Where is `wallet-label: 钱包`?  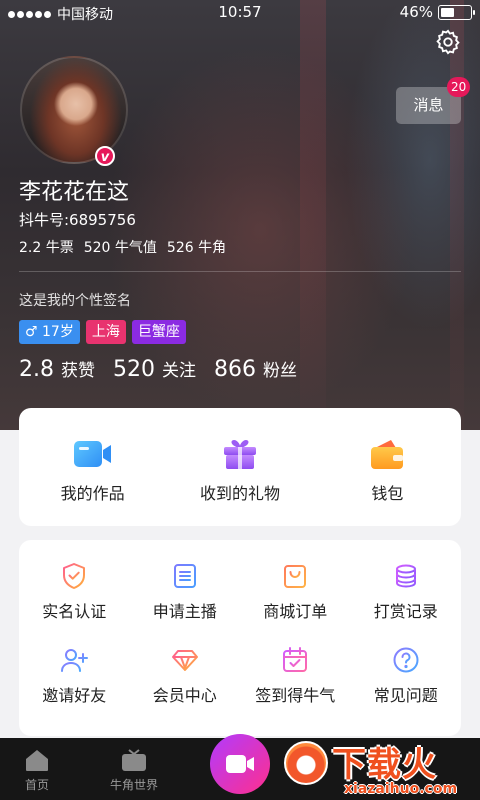
wallet-label: 钱包 is located at coordinates (387, 493).